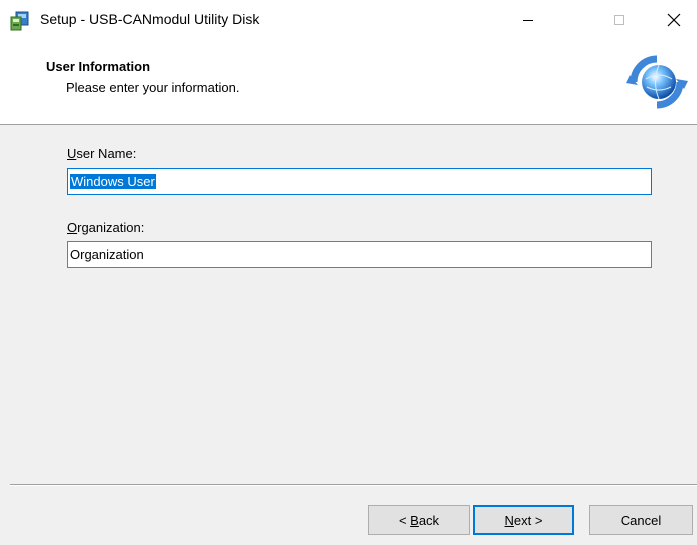 The width and height of the screenshot is (697, 545). Describe the element at coordinates (641, 520) in the screenshot. I see `cancel-button: Cancel` at that location.